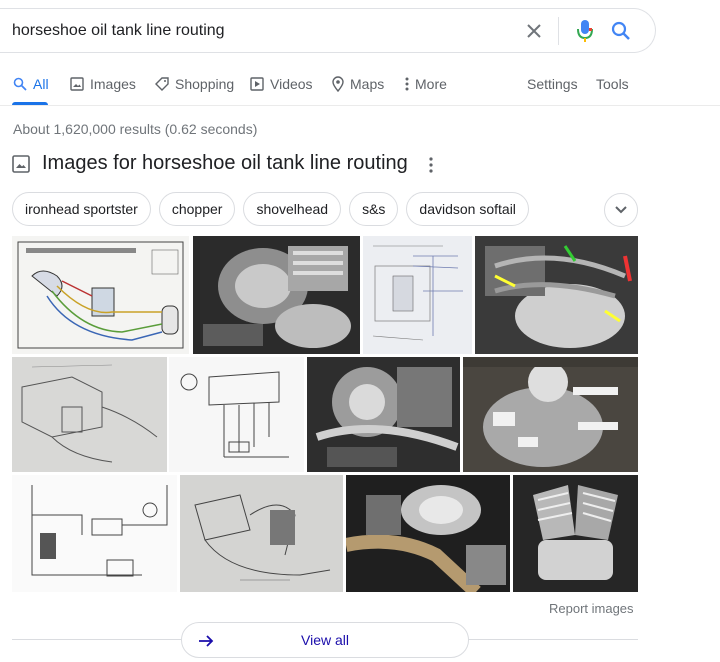 This screenshot has width=720, height=662. I want to click on tab-settings: Settings, so click(552, 84).